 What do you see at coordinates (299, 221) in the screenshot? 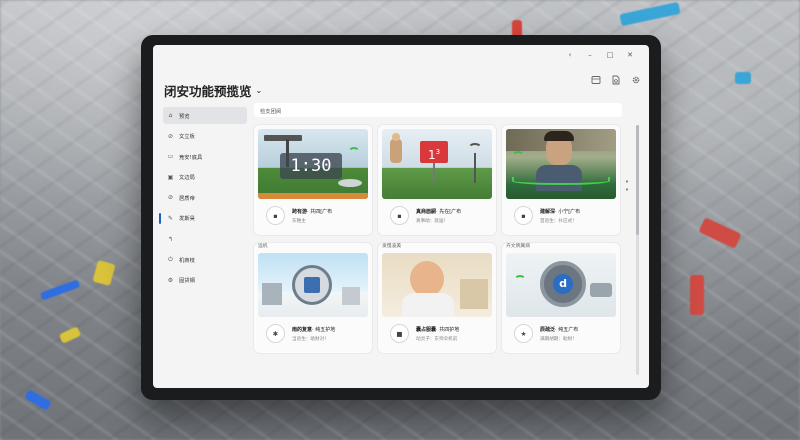
I see `card-description: 东稚主` at bounding box center [299, 221].